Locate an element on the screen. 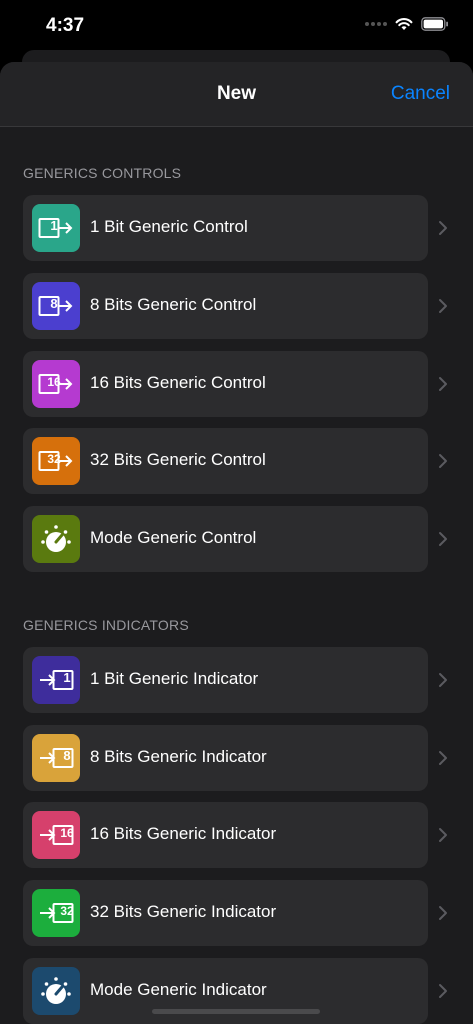  section-header-controls: GENERICS CONTROLS is located at coordinates (102, 173).